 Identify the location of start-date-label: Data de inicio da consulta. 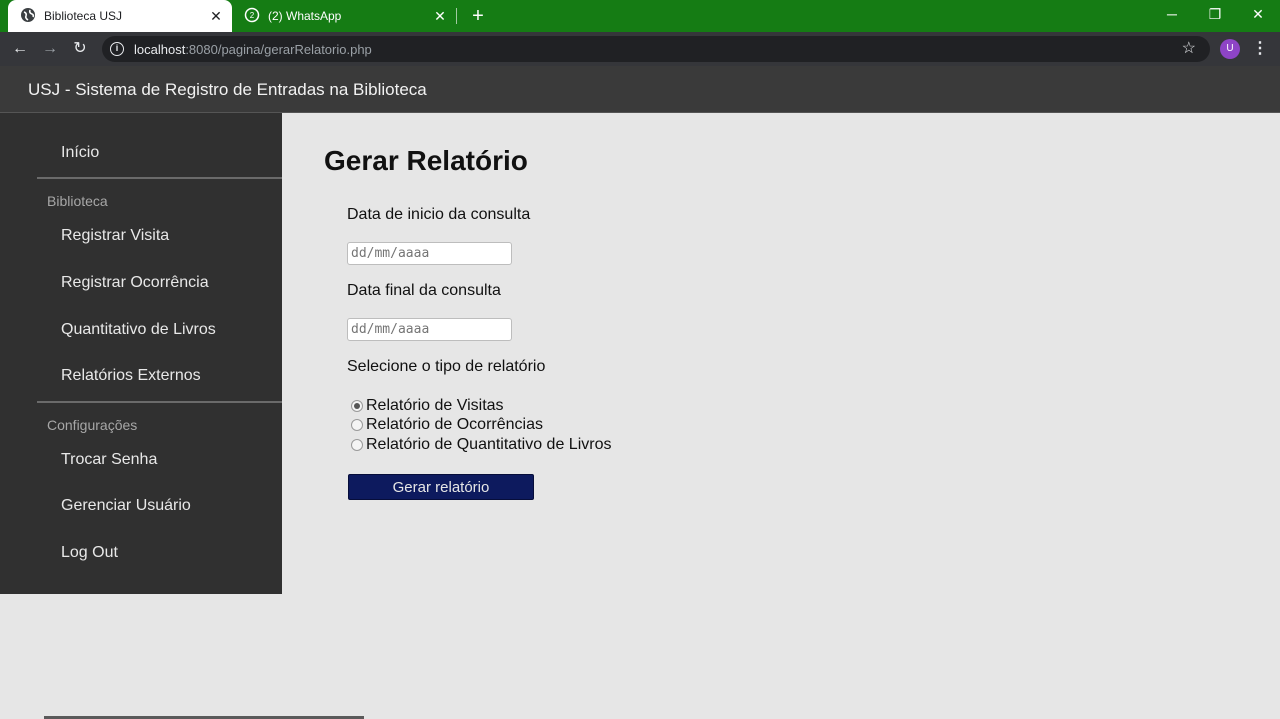
(439, 214).